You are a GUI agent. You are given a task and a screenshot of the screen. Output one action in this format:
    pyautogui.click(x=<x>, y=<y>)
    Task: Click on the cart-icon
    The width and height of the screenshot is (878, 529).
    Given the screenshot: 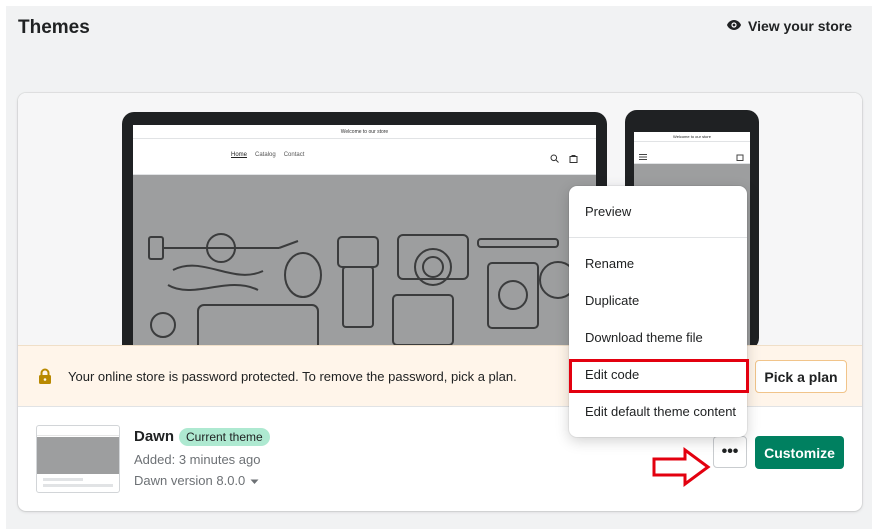 What is the action you would take?
    pyautogui.click(x=573, y=159)
    